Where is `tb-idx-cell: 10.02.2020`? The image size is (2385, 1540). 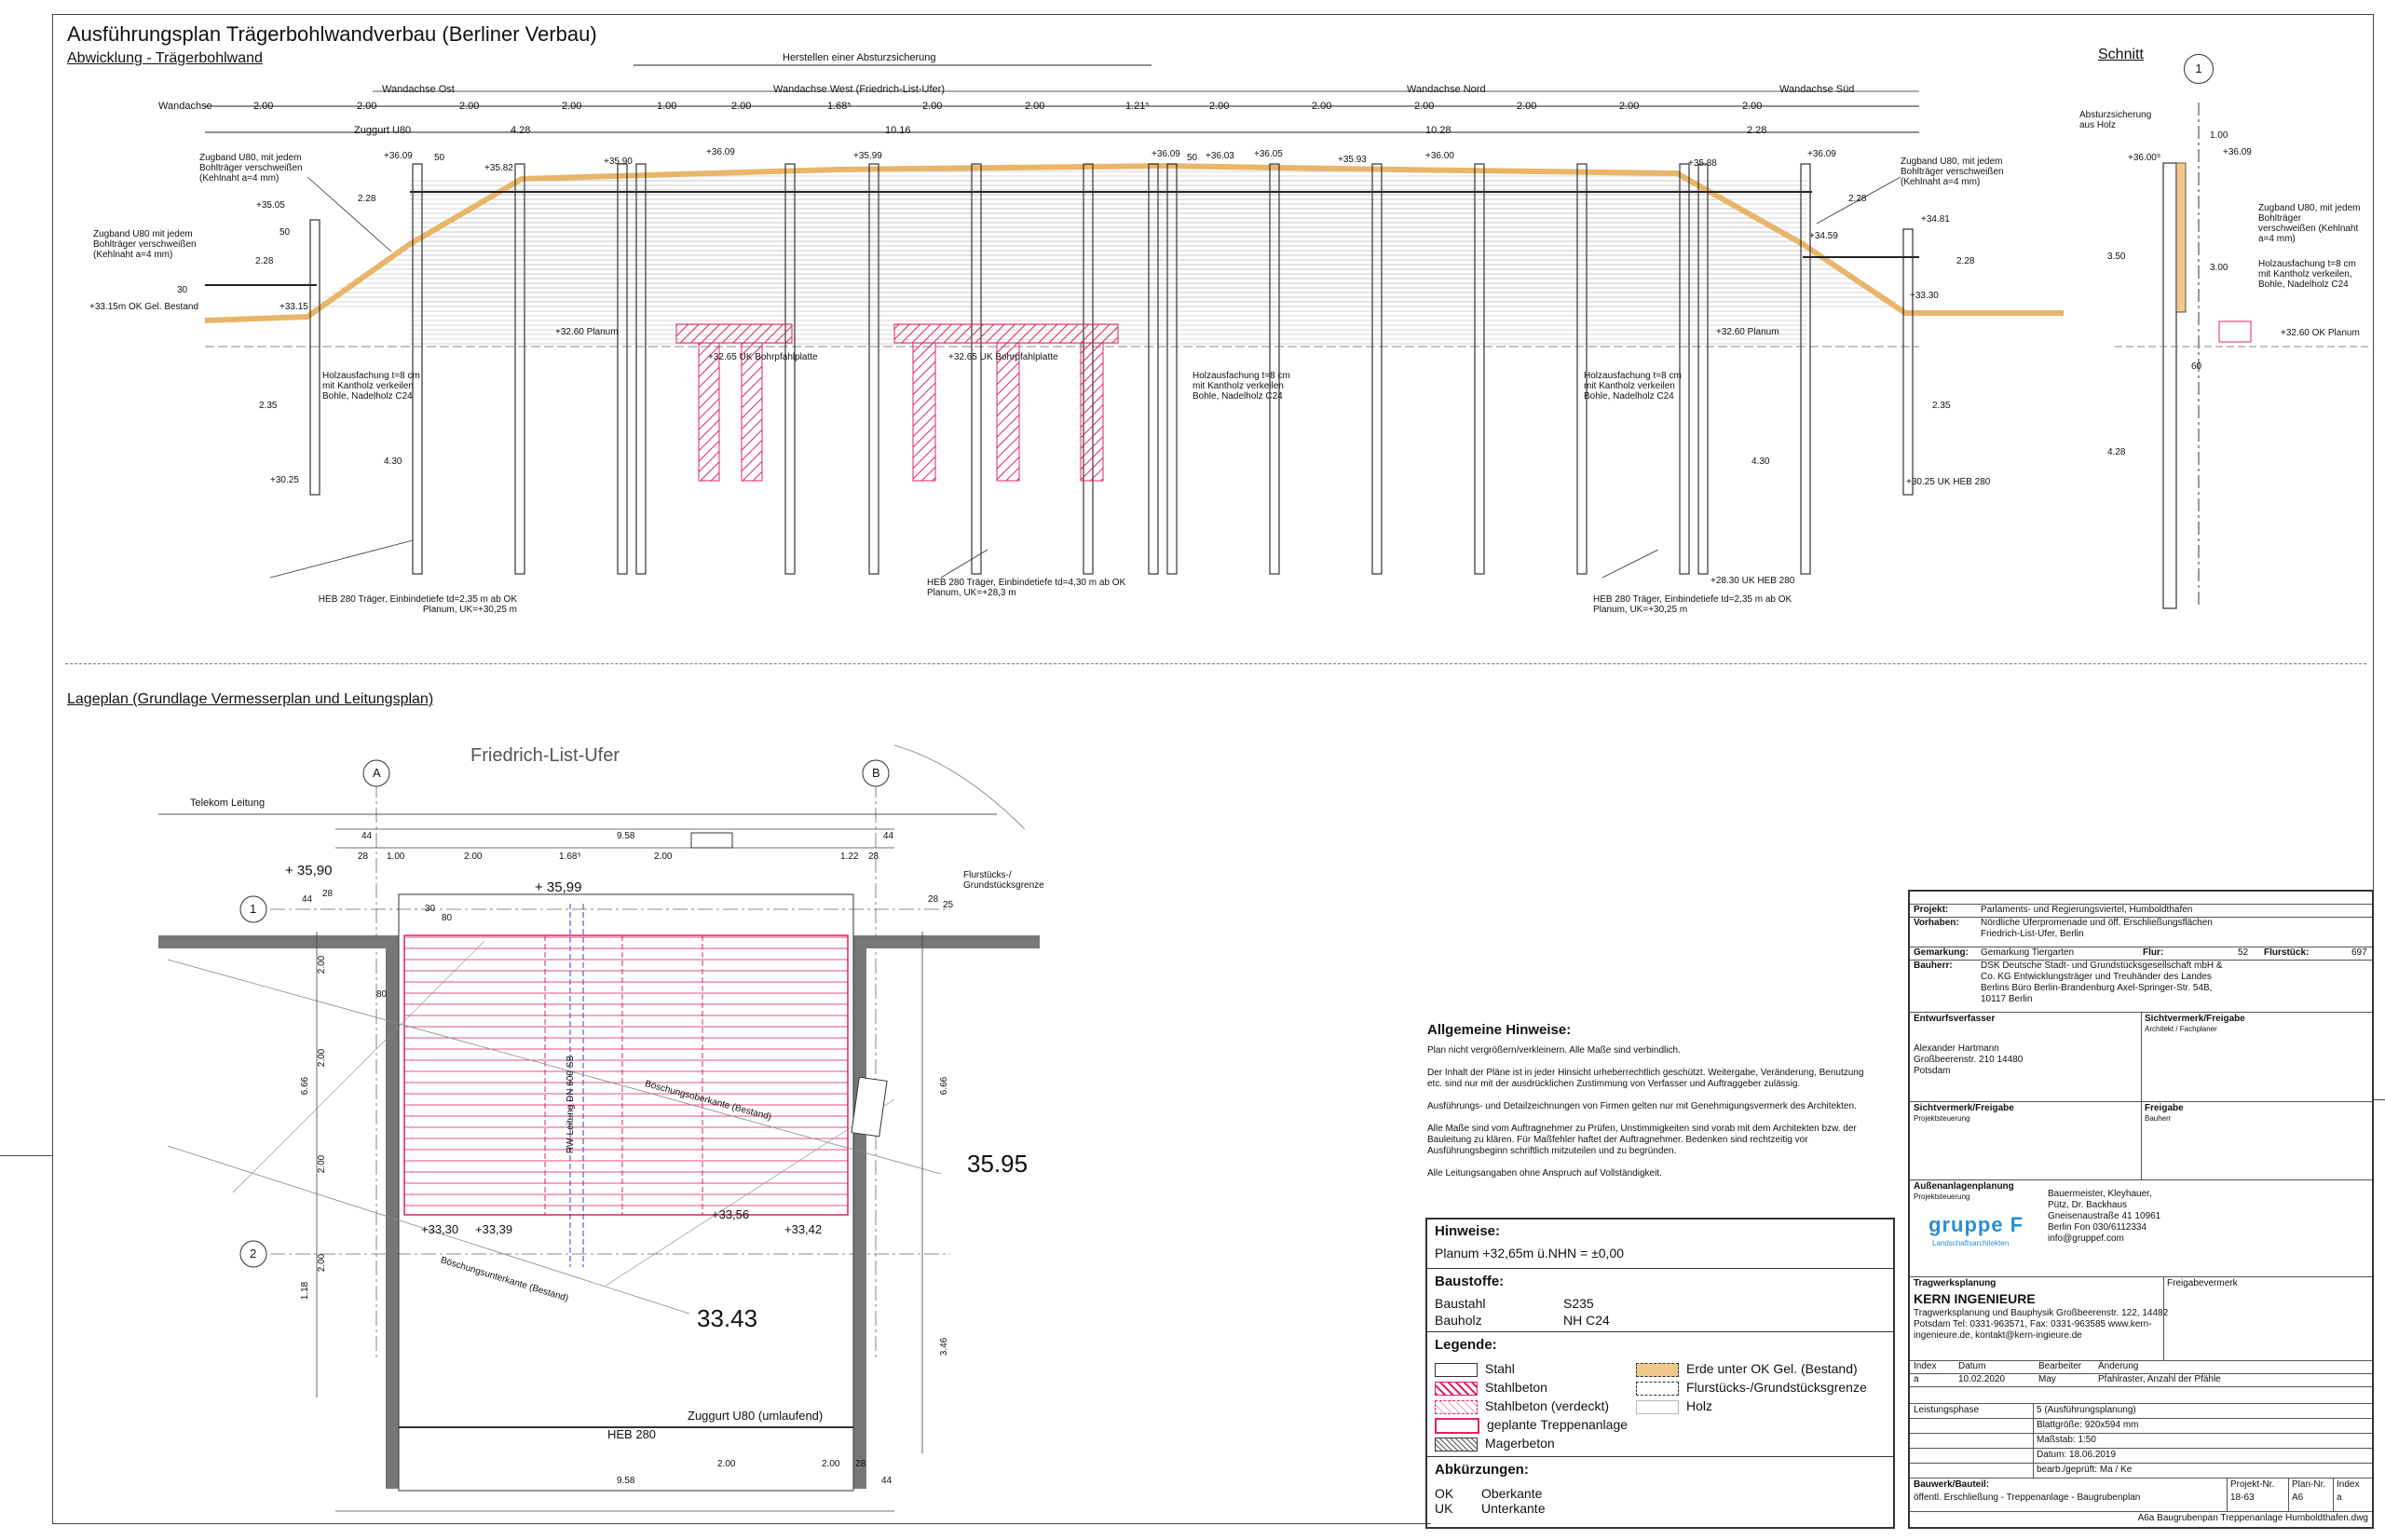 tb-idx-cell: 10.02.2020 is located at coordinates (1982, 1379).